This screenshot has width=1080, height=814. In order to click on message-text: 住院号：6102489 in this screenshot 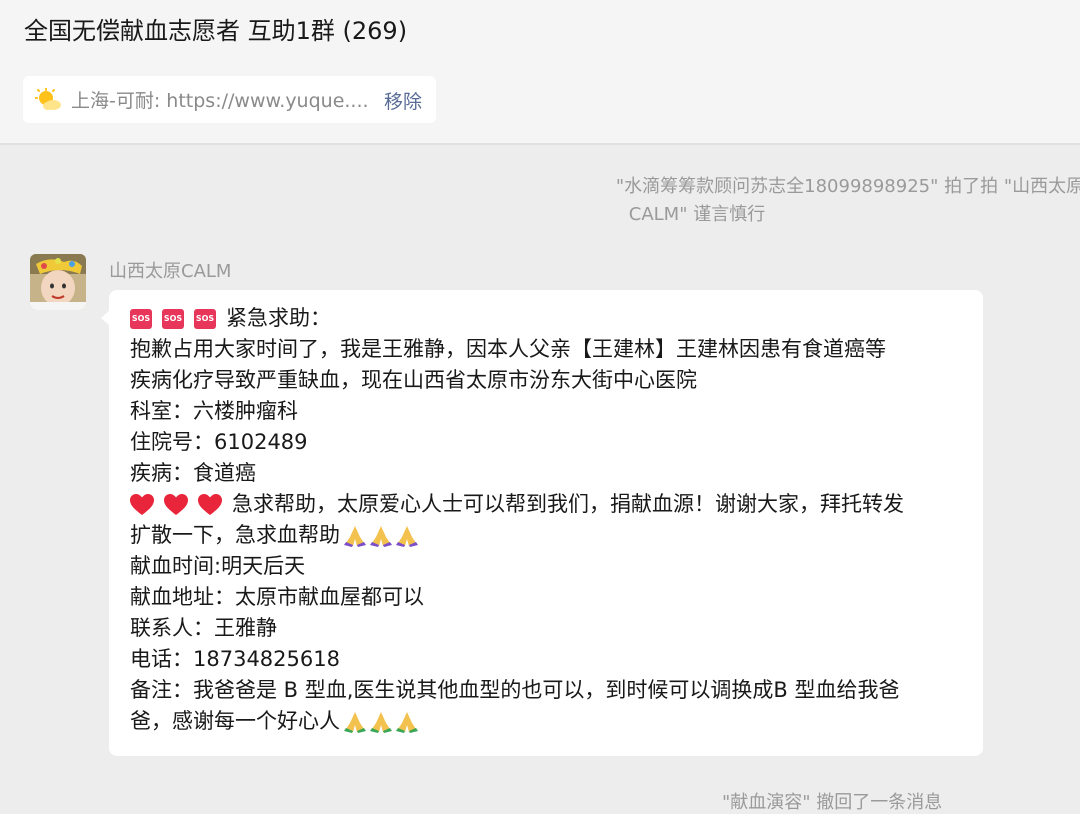, I will do `click(219, 442)`.